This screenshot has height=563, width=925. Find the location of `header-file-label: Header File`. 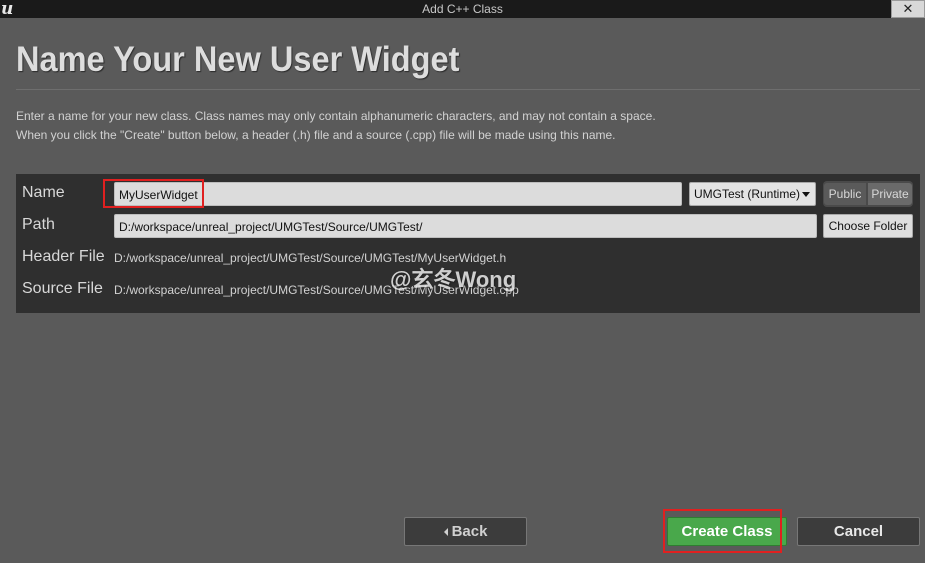

header-file-label: Header File is located at coordinates (63, 256).